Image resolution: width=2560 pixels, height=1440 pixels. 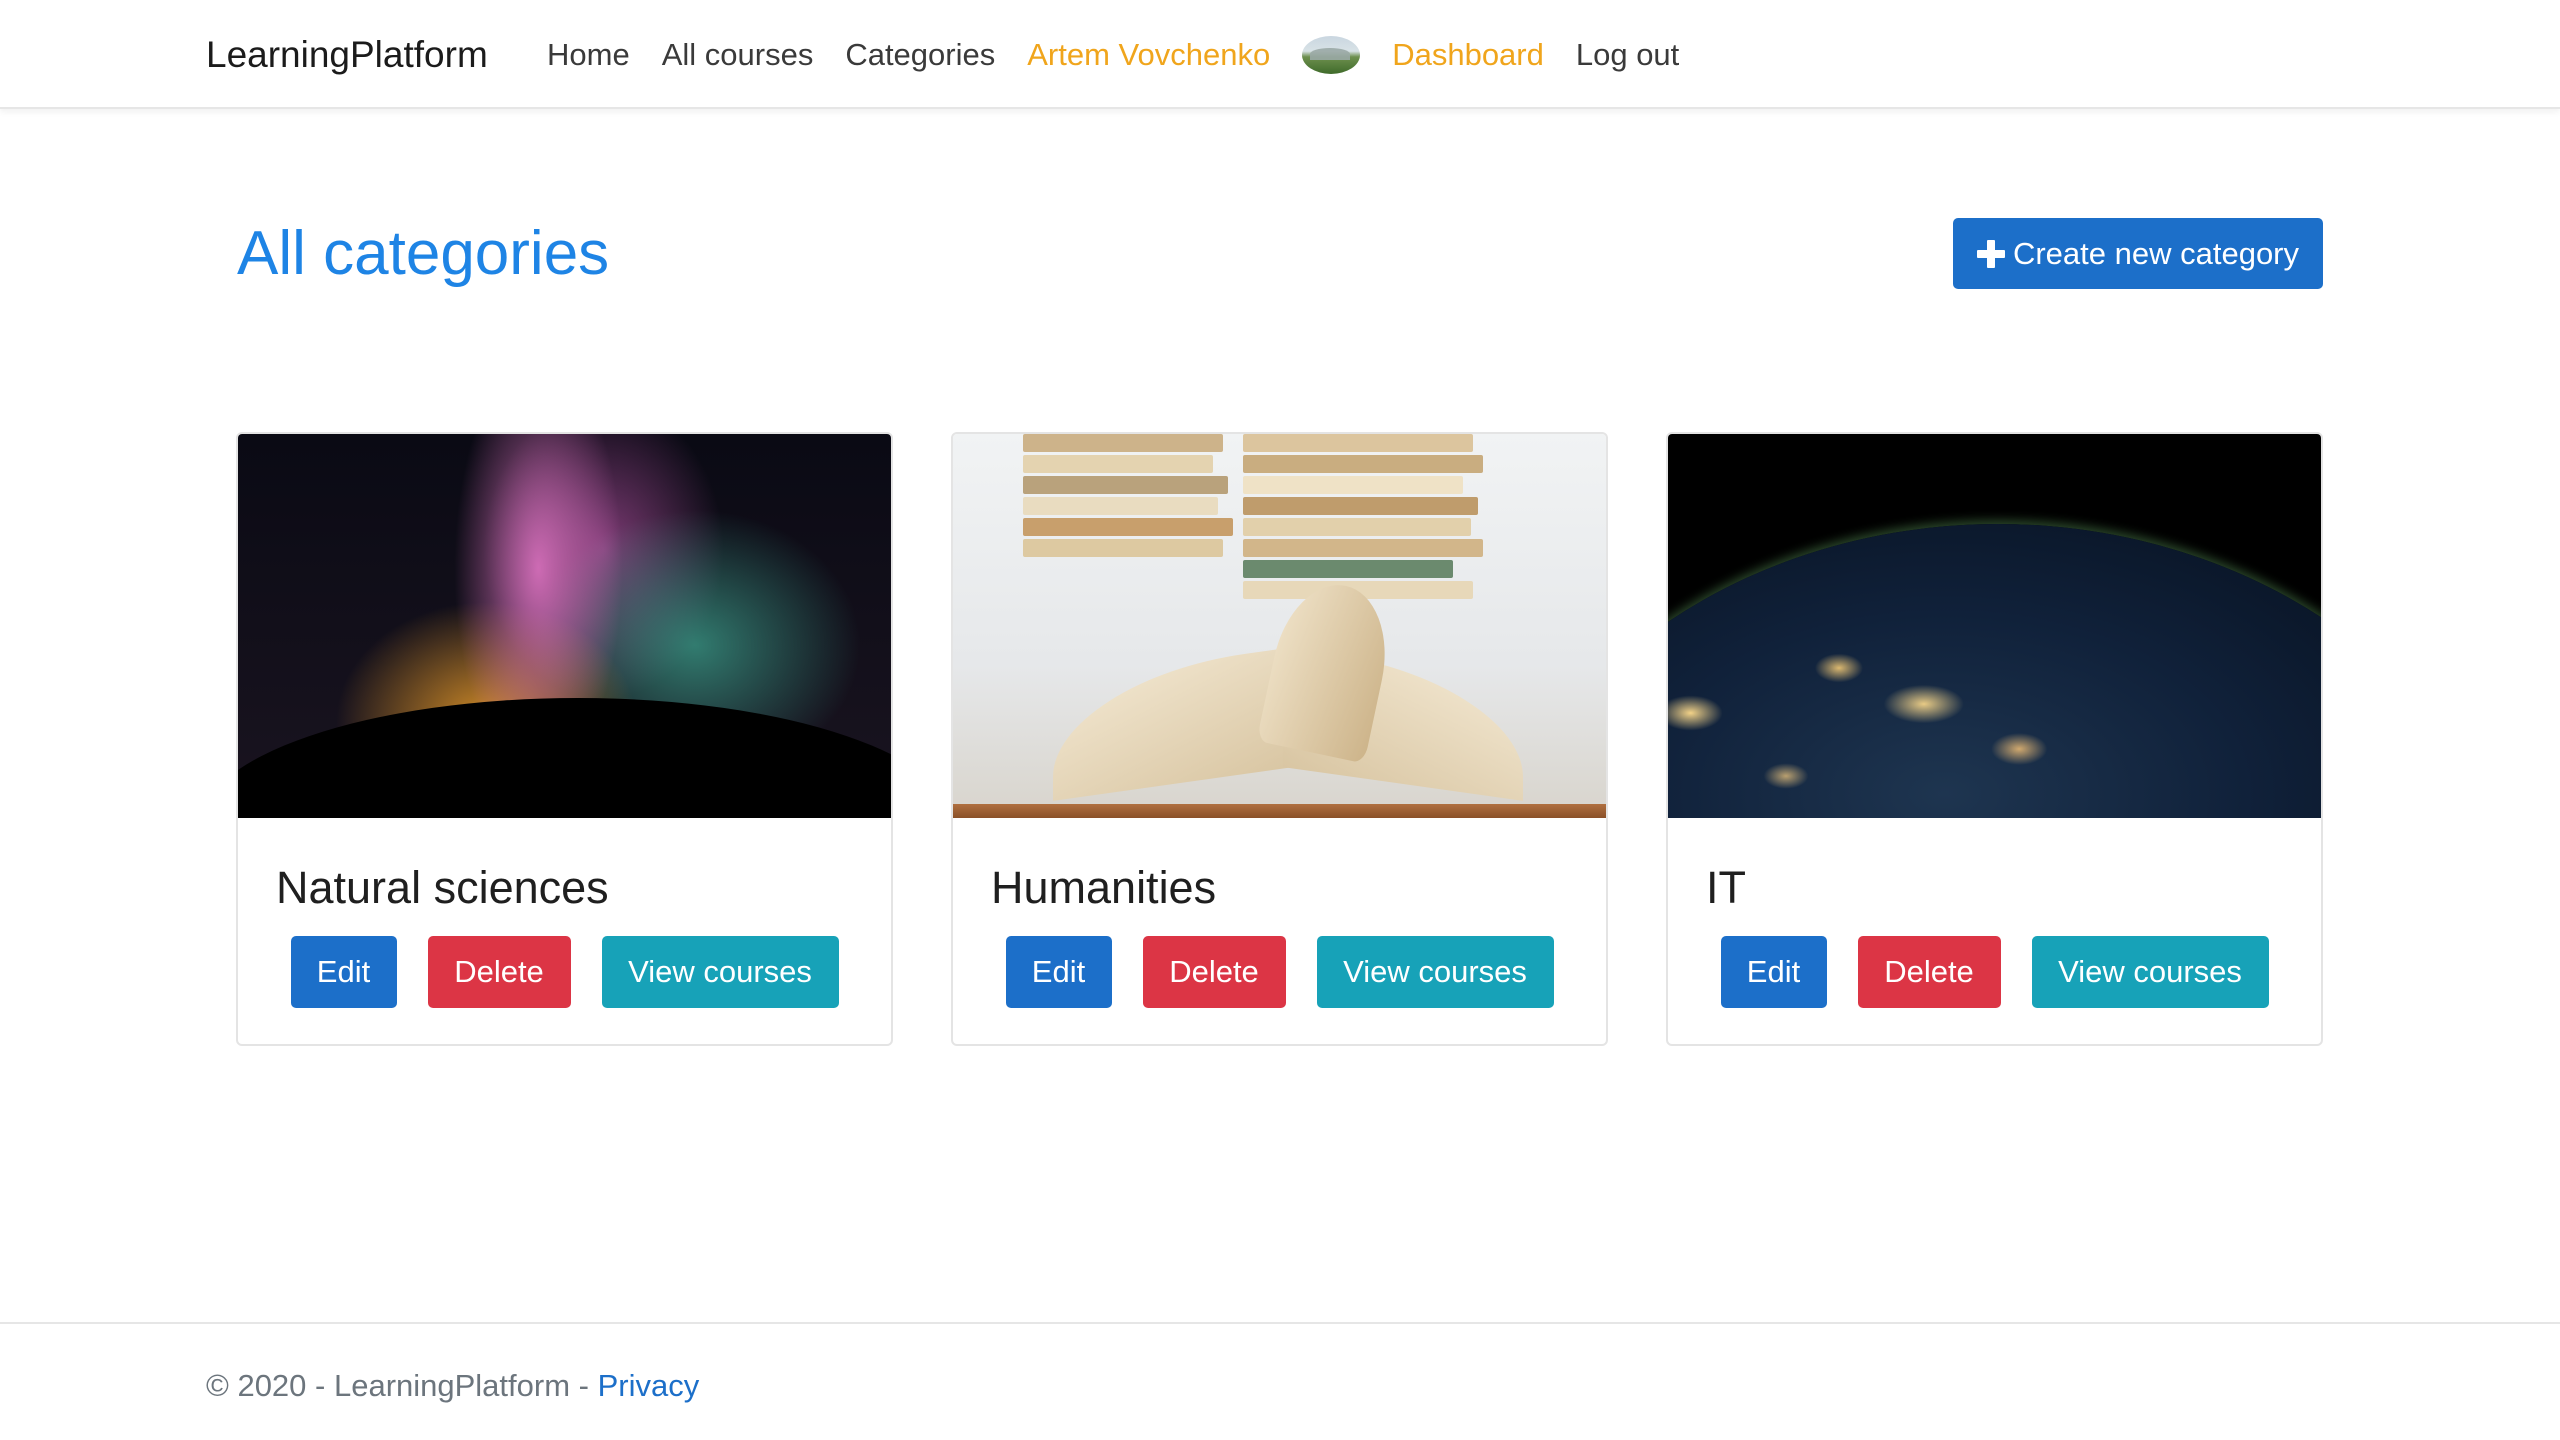 What do you see at coordinates (347, 54) in the screenshot?
I see `brand-link: LearningPlatform` at bounding box center [347, 54].